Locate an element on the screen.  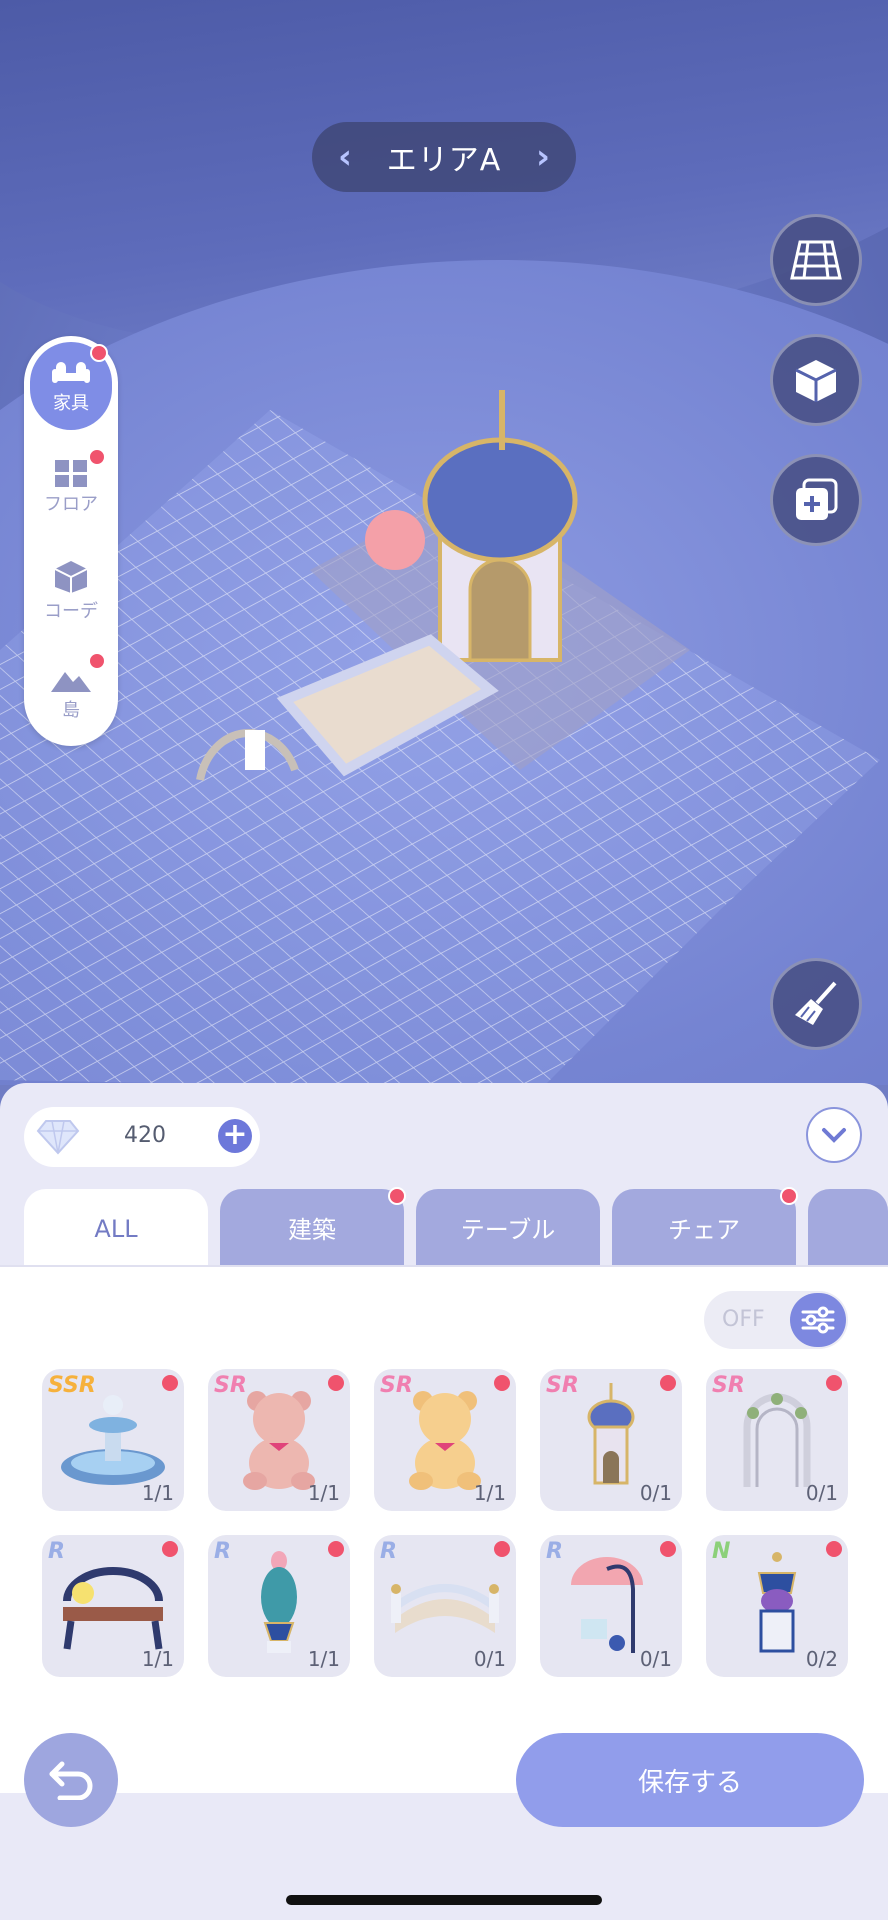
arch-icon is located at coordinates (777, 1440).